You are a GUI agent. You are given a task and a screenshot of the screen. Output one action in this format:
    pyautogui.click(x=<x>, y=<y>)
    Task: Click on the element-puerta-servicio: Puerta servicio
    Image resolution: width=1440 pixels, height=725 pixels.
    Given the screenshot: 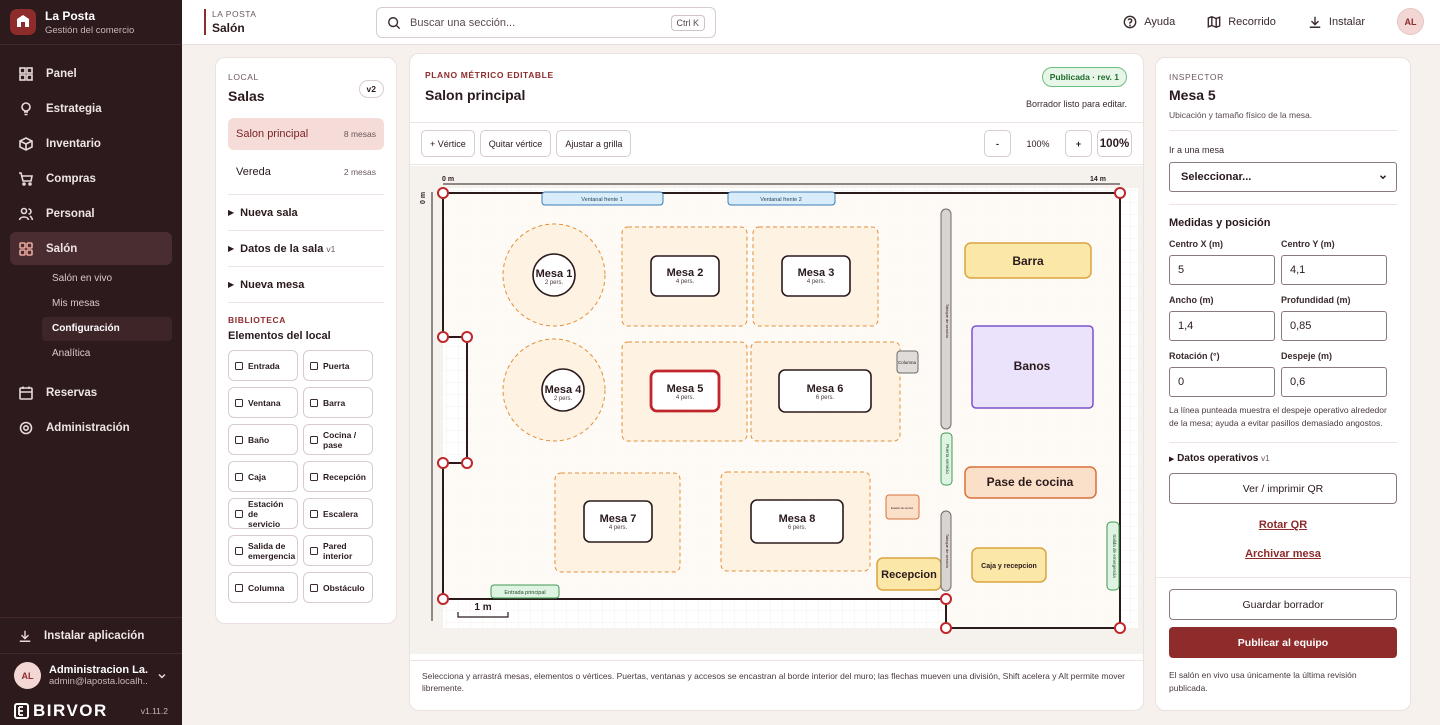 What is the action you would take?
    pyautogui.click(x=946, y=459)
    